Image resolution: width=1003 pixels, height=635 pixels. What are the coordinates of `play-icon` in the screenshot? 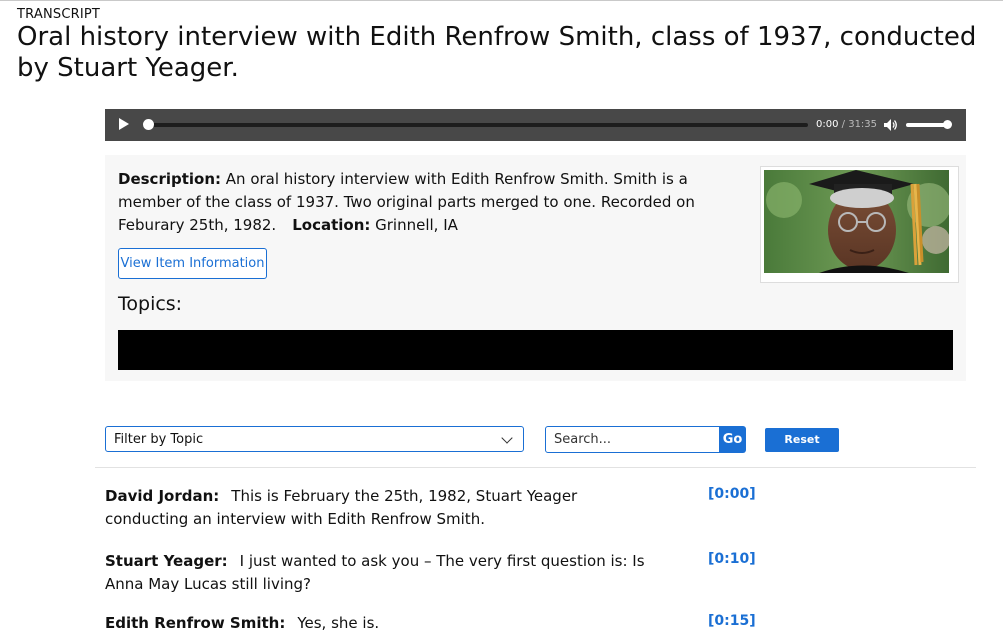 It's located at (124, 124).